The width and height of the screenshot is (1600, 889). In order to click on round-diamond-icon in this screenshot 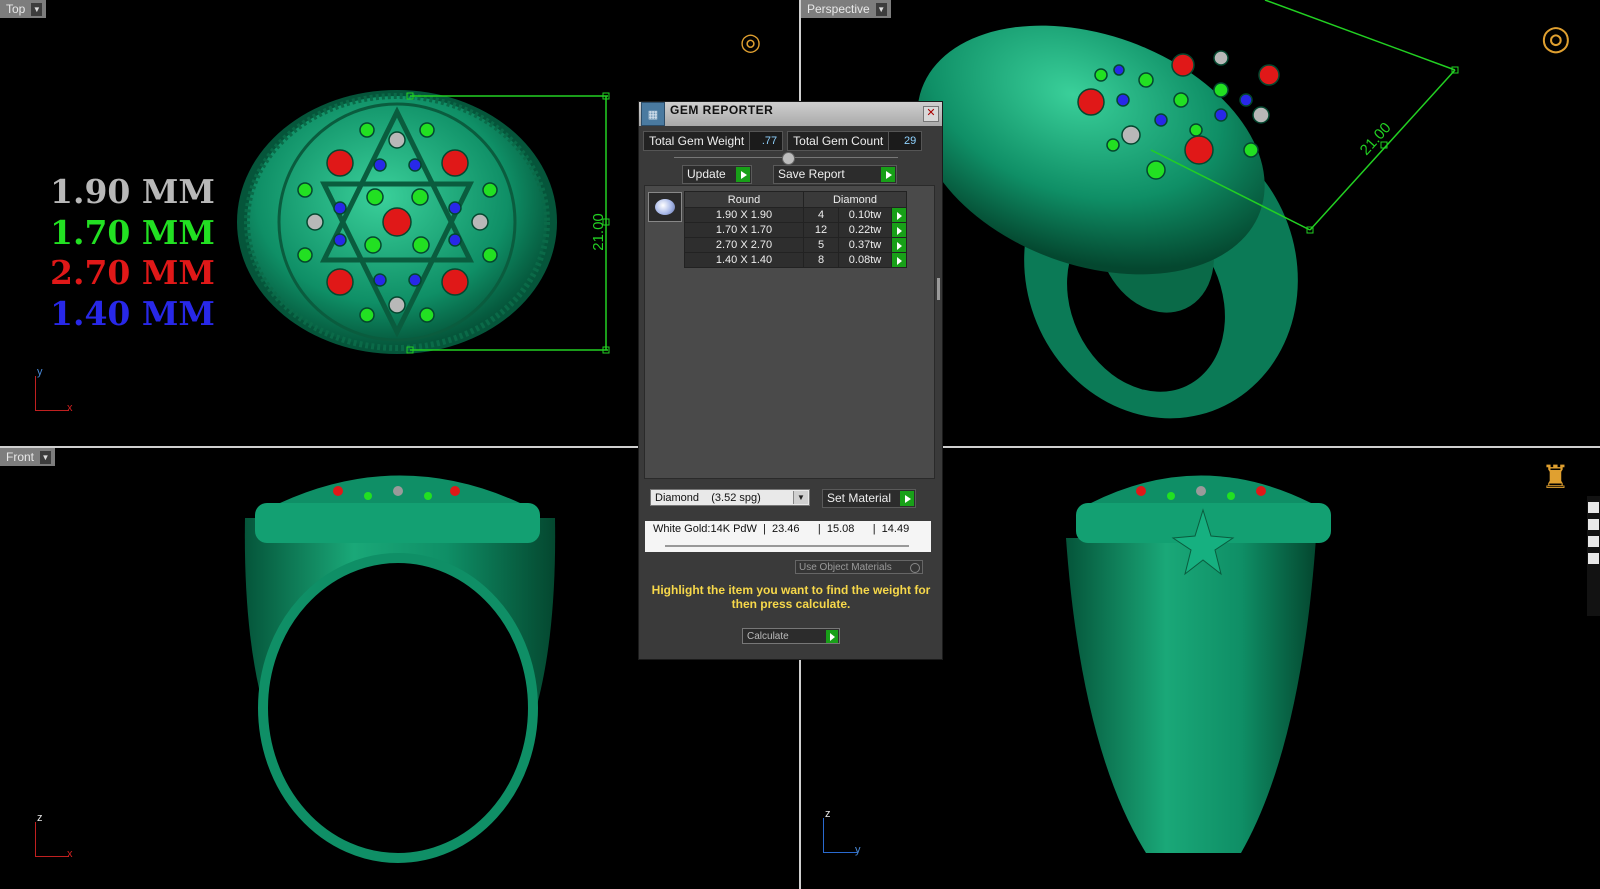, I will do `click(665, 207)`.